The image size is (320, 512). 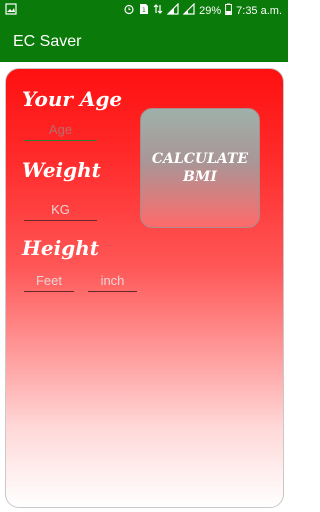 What do you see at coordinates (60, 248) in the screenshot?
I see `height-label: Height` at bounding box center [60, 248].